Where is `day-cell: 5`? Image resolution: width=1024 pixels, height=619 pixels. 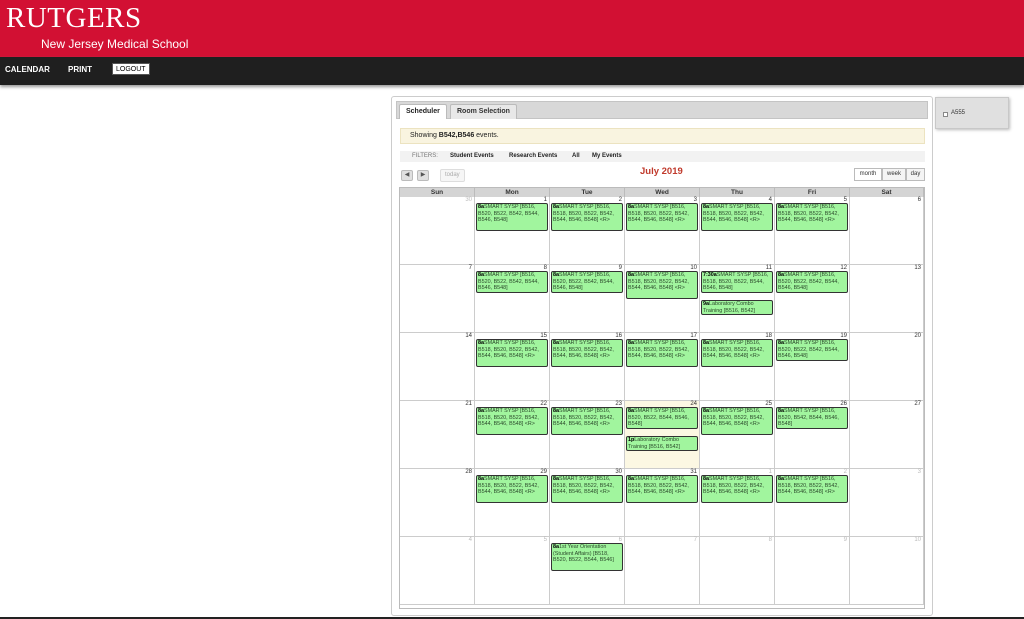 day-cell: 5 is located at coordinates (512, 571).